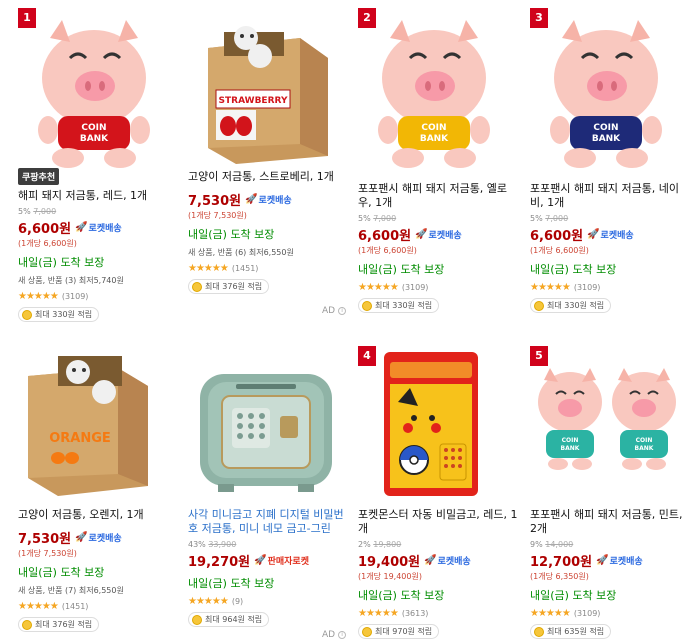  What do you see at coordinates (98, 515) in the screenshot?
I see `product-title: 고양이 저금통, 오렌지, 1개` at bounding box center [98, 515].